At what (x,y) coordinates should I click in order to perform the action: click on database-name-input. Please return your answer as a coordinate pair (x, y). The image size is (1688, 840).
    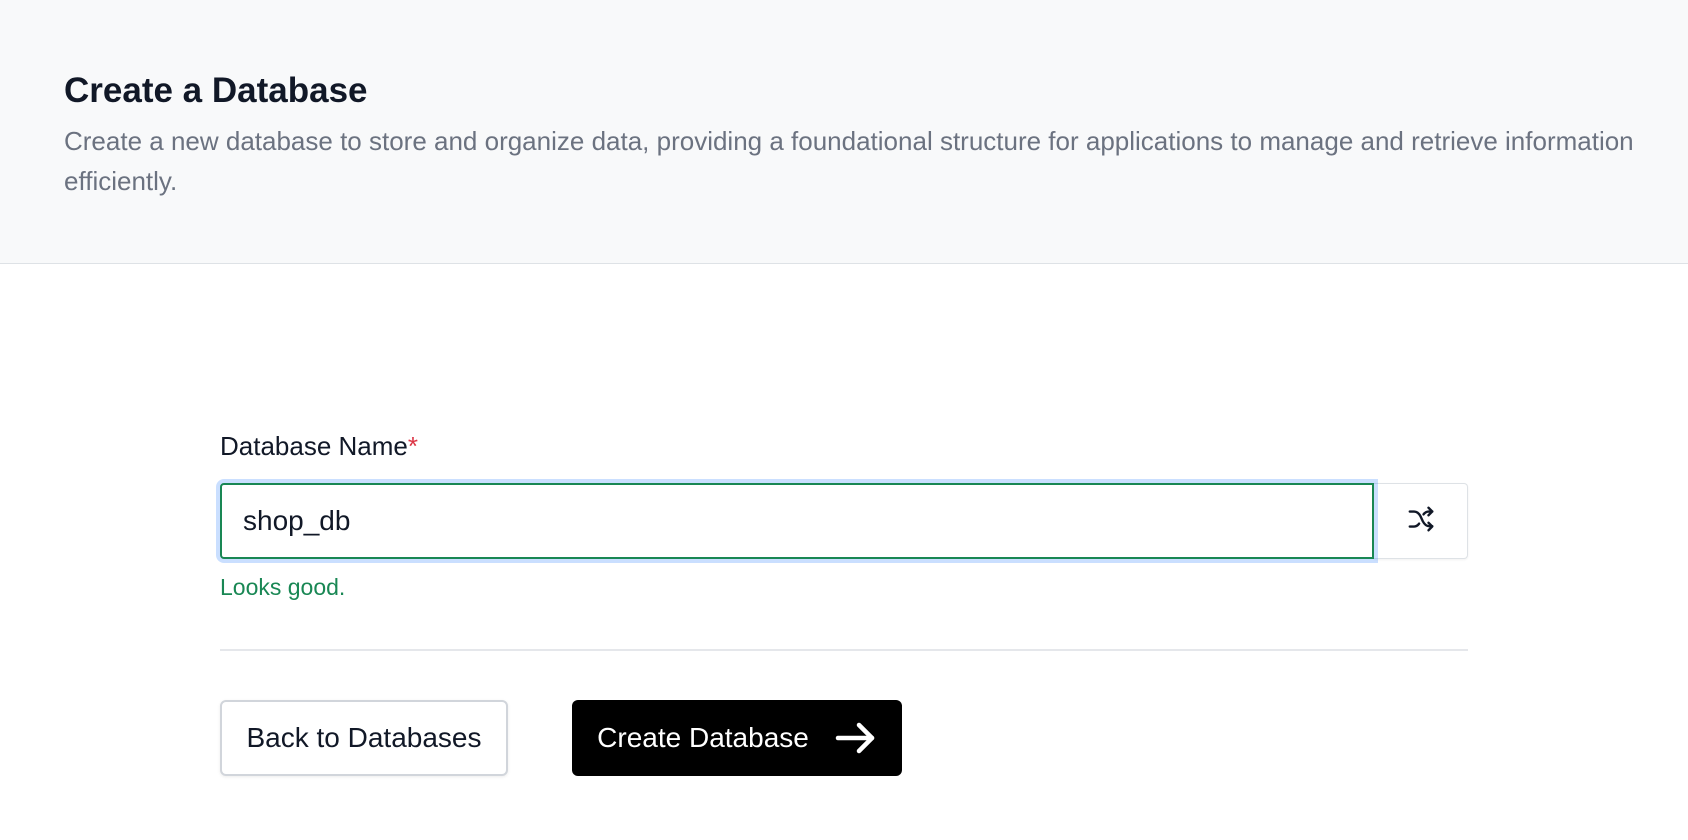
    Looking at the image, I should click on (797, 521).